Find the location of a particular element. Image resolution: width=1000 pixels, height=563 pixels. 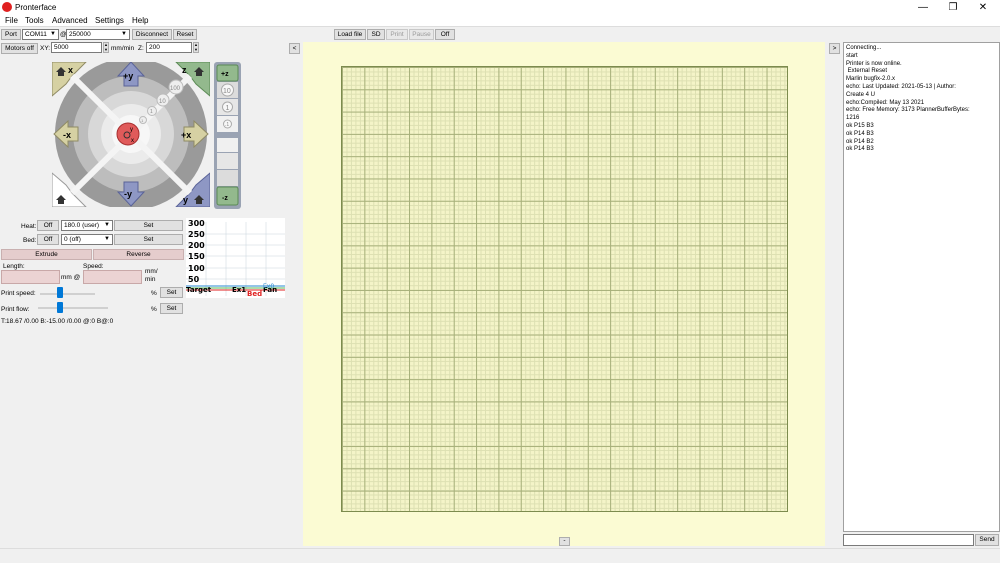

heat-select: 180.0 (user) ▼ is located at coordinates (87, 225).